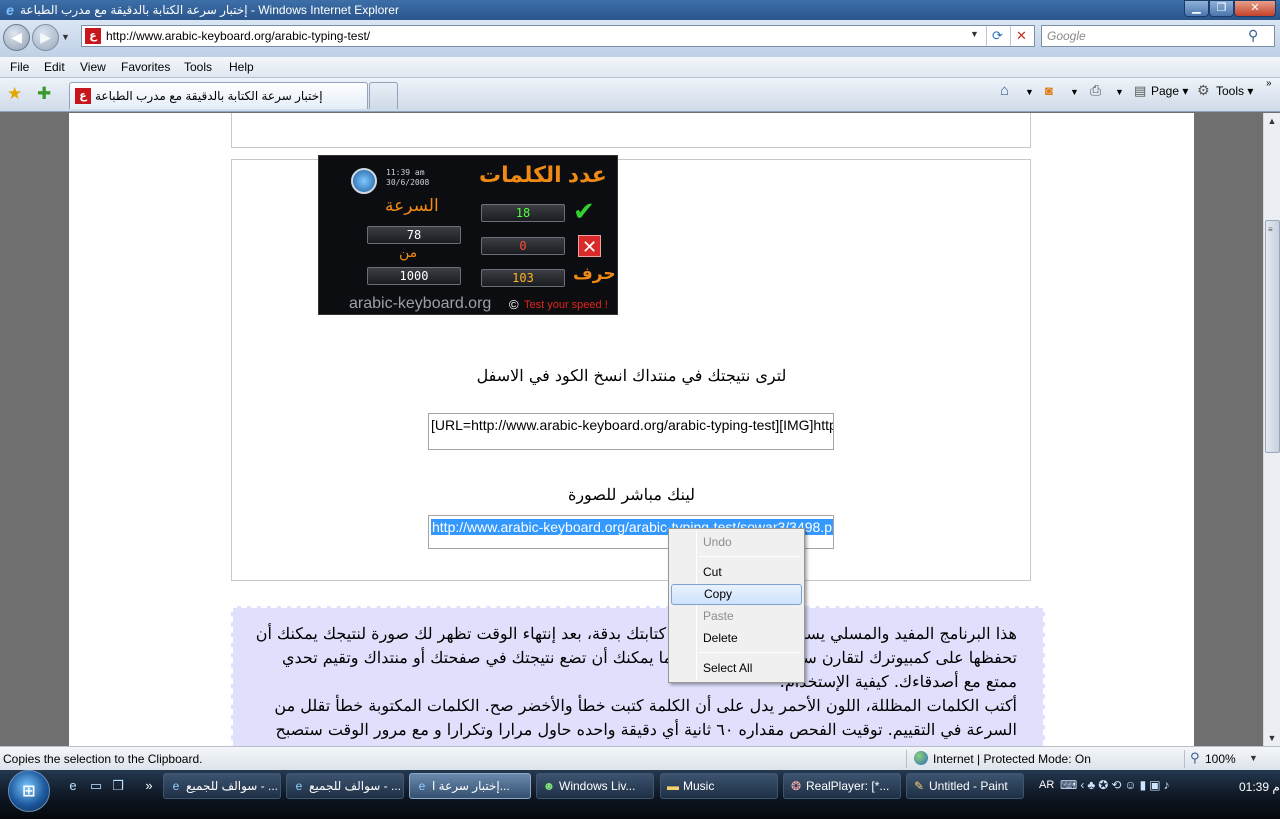 The image size is (1280, 819). What do you see at coordinates (1234, 91) in the screenshot?
I see `tools-menu-button: Tools ▾` at bounding box center [1234, 91].